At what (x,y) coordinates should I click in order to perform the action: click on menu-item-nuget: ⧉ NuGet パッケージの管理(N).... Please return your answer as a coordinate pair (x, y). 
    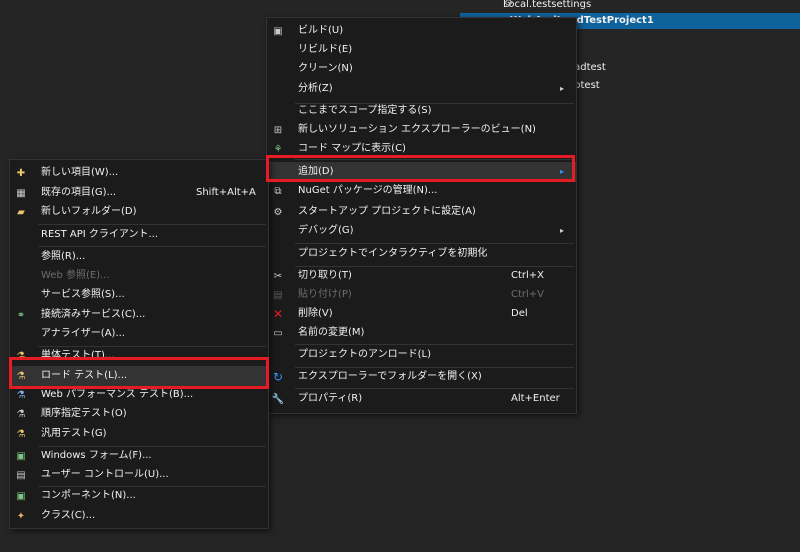
    Looking at the image, I should click on (421, 191).